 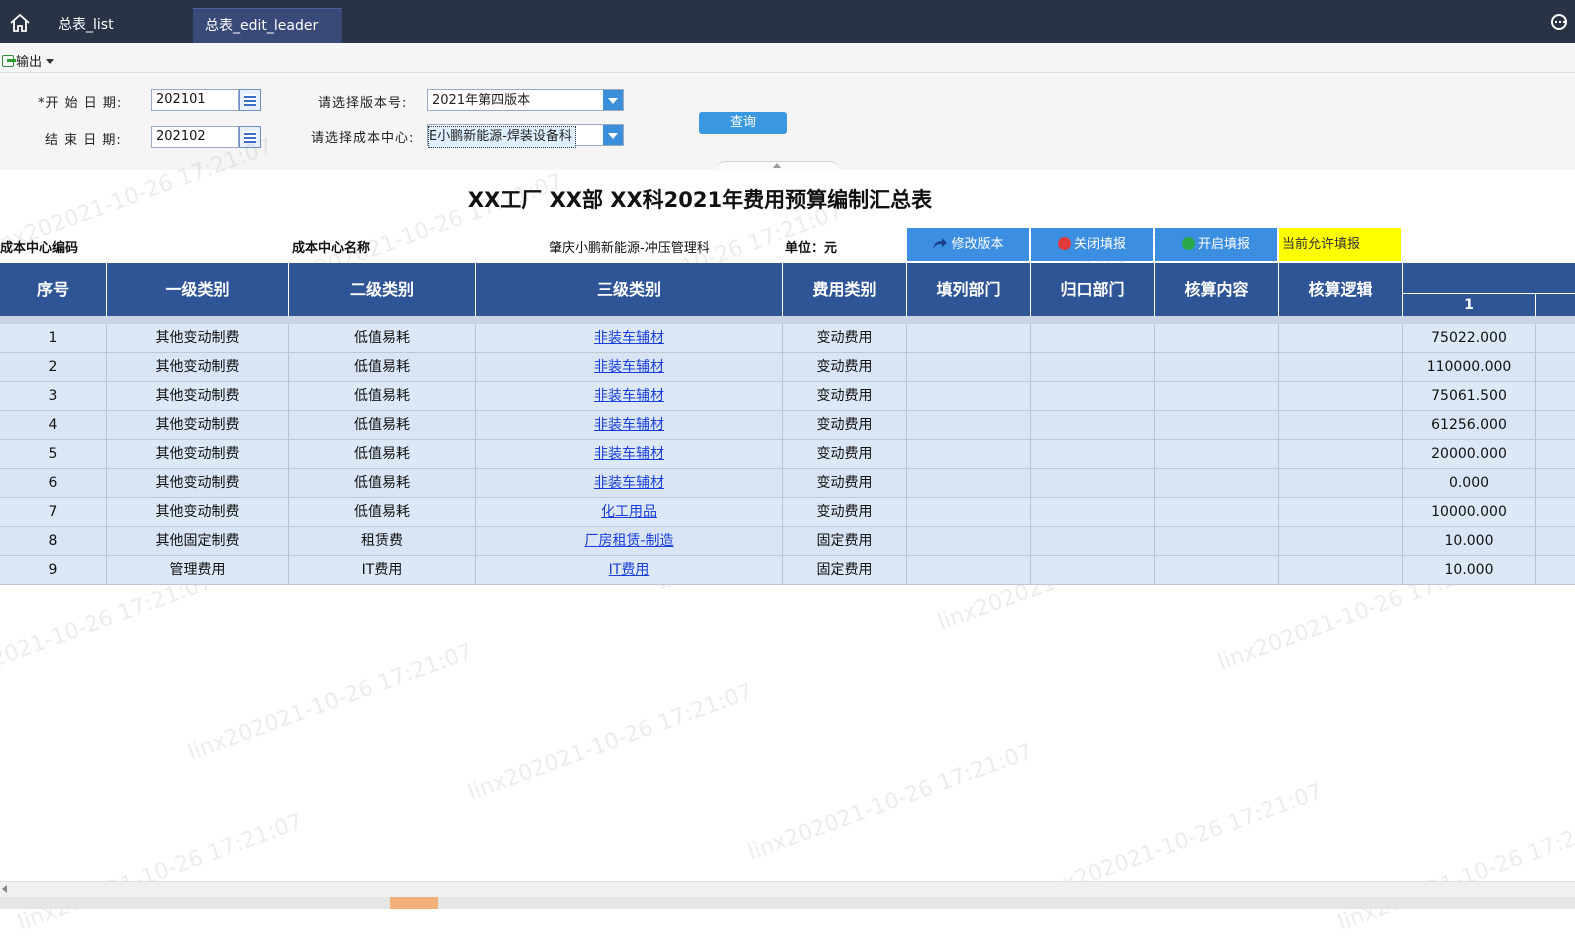 I want to click on table-cell: 其他固定制费, so click(x=198, y=541).